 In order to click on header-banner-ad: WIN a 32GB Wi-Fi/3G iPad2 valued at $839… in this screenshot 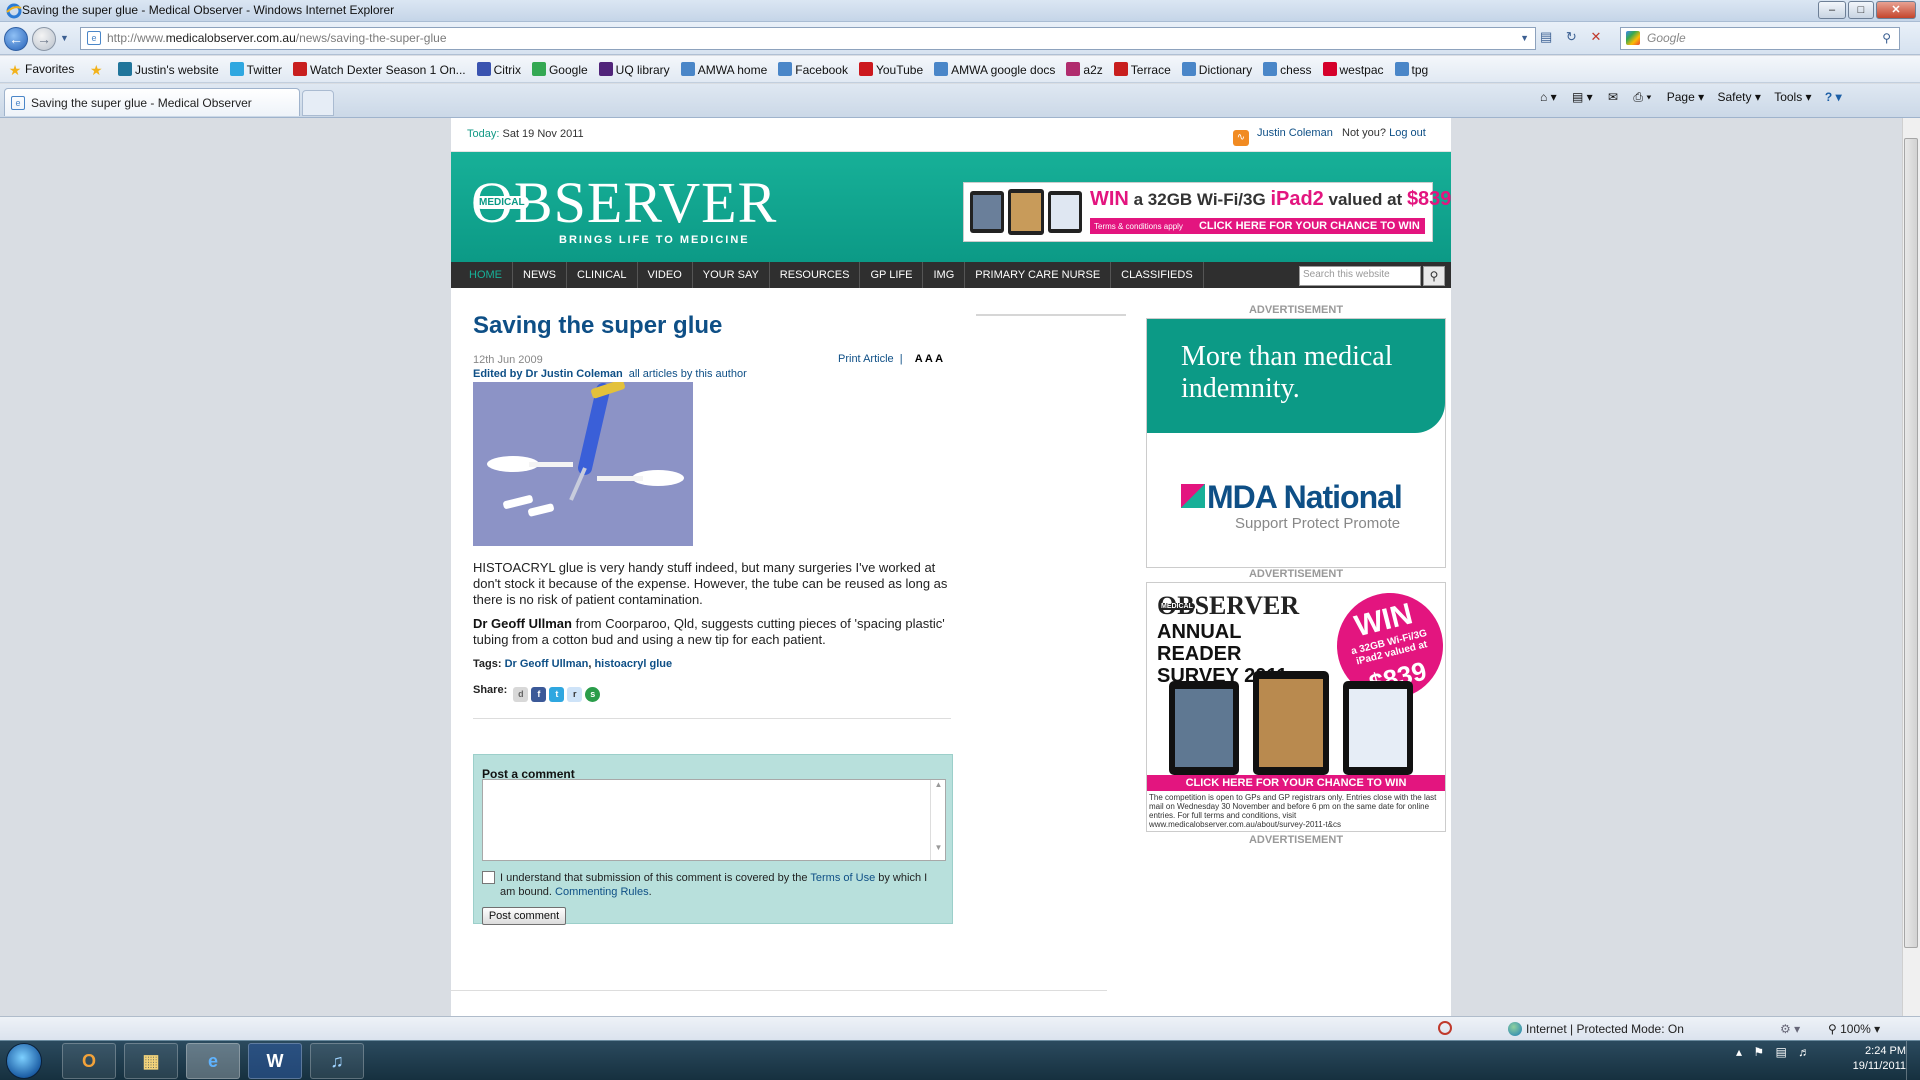, I will do `click(1207, 212)`.